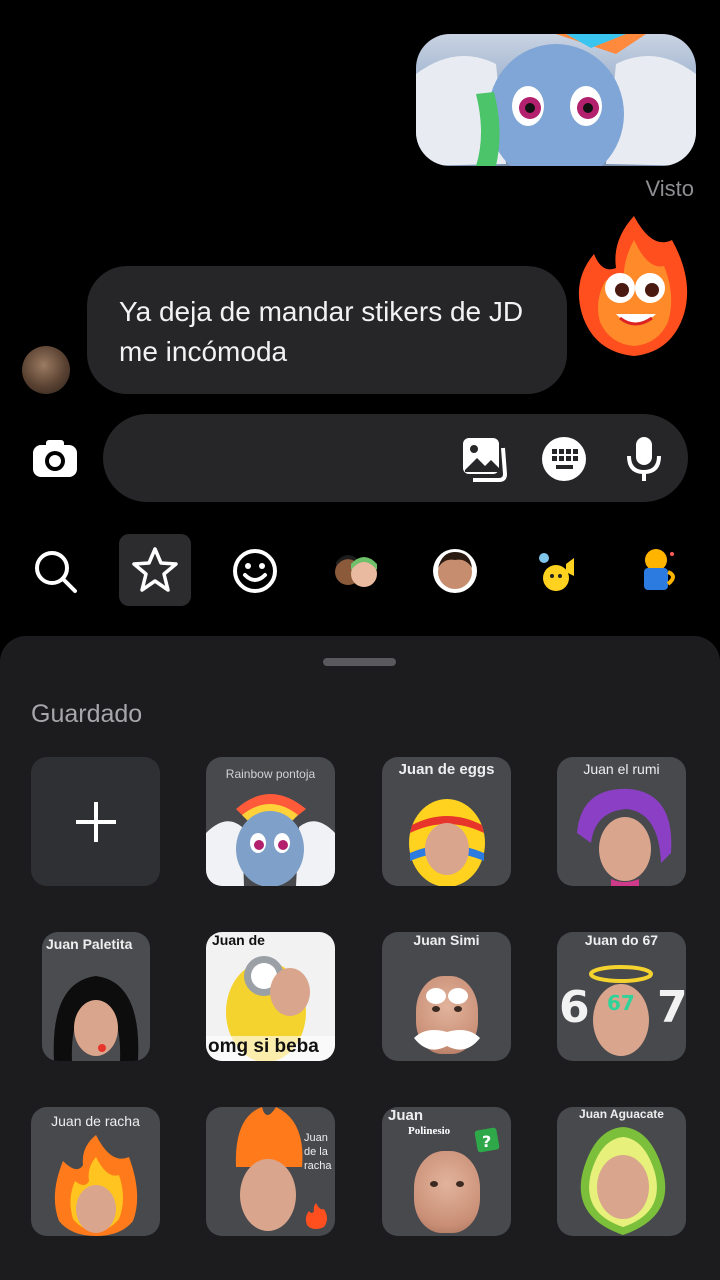 This screenshot has width=720, height=1280. I want to click on sticker-juan-de-racha: Juan de racha, so click(95, 1171).